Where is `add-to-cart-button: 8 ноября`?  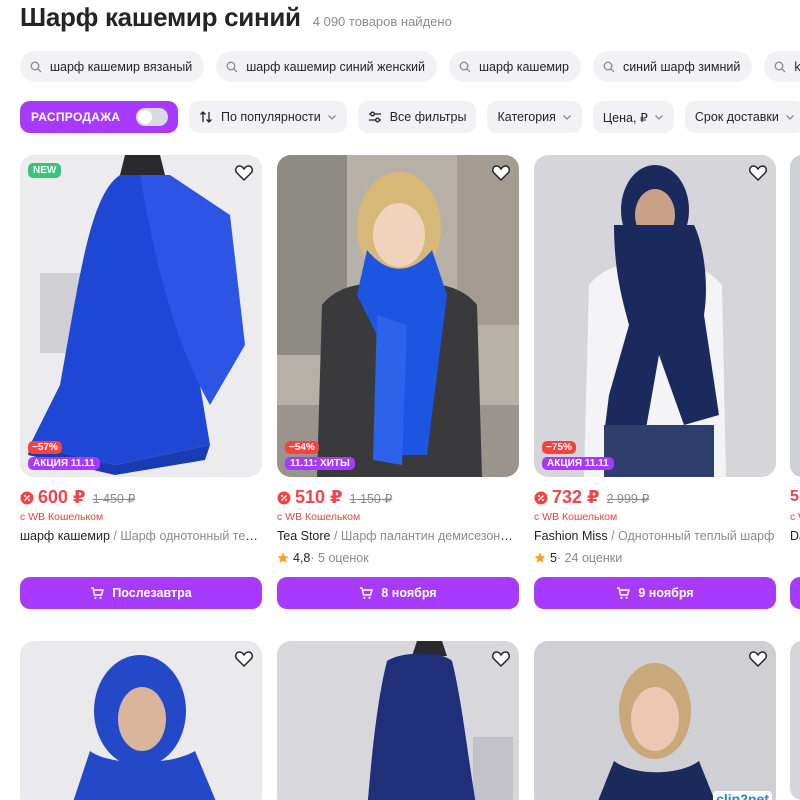 add-to-cart-button: 8 ноября is located at coordinates (398, 593).